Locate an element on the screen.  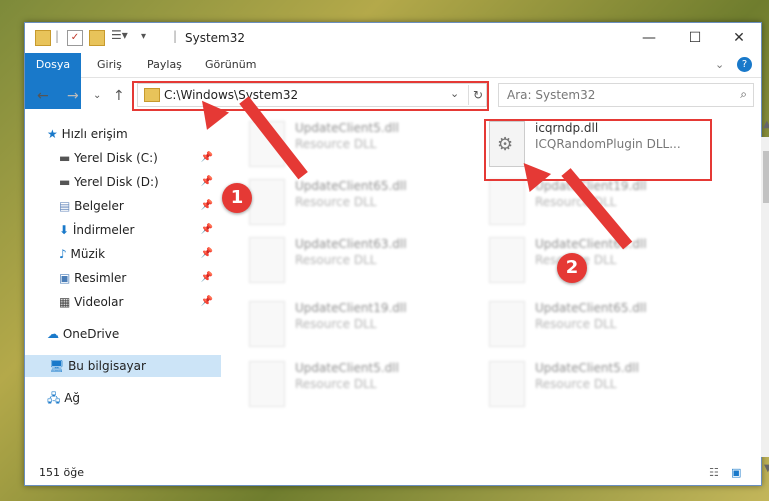
sidebar-item-local-disk-d: ▬ Yerel Disk (D:) 📌 is located at coordinates (140, 182).